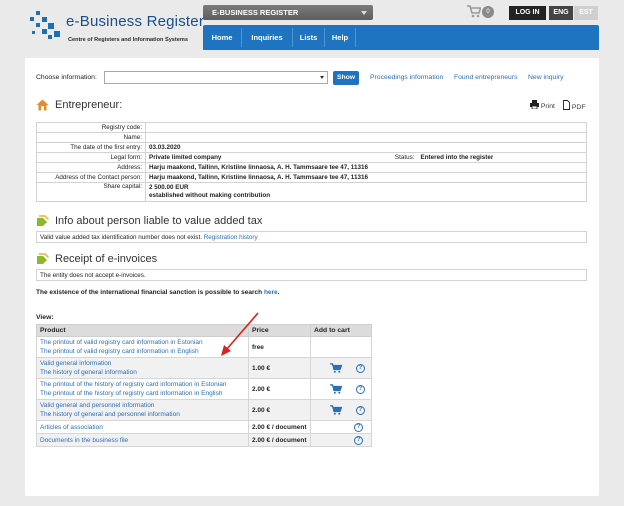 This screenshot has width=624, height=506. Describe the element at coordinates (279, 368) in the screenshot. I see `price-cell: 1.00 €` at that location.